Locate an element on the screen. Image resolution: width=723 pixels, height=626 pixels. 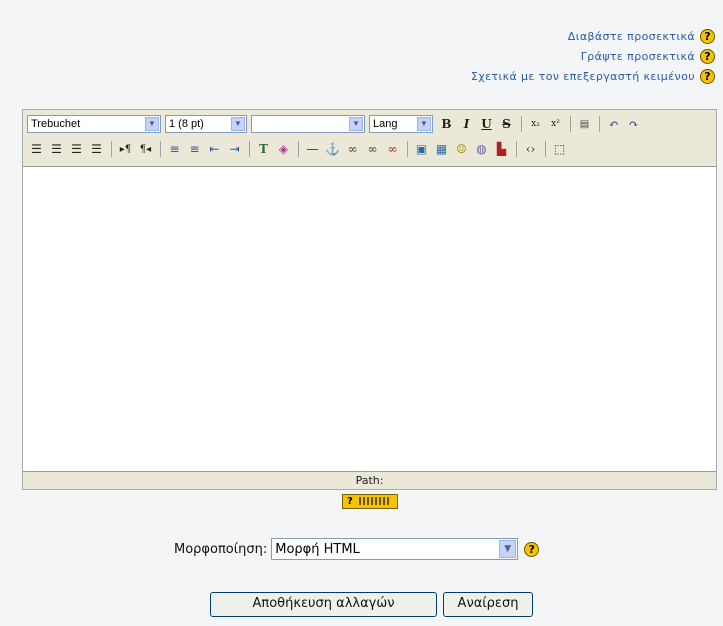
help-link-read: Διαβάστε προσεκτικά ? is located at coordinates (593, 36).